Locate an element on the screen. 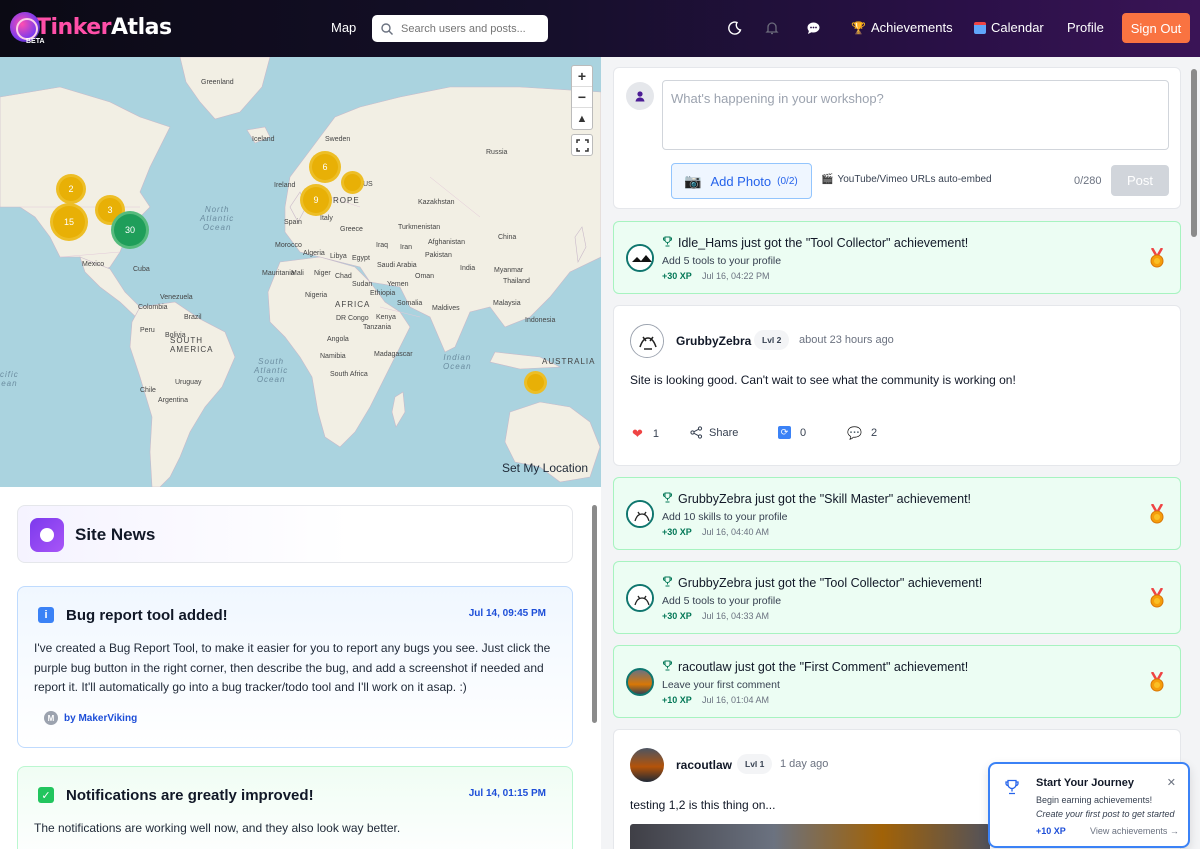 The width and height of the screenshot is (1200, 849). nav-profile-link: Profile is located at coordinates (1085, 27).